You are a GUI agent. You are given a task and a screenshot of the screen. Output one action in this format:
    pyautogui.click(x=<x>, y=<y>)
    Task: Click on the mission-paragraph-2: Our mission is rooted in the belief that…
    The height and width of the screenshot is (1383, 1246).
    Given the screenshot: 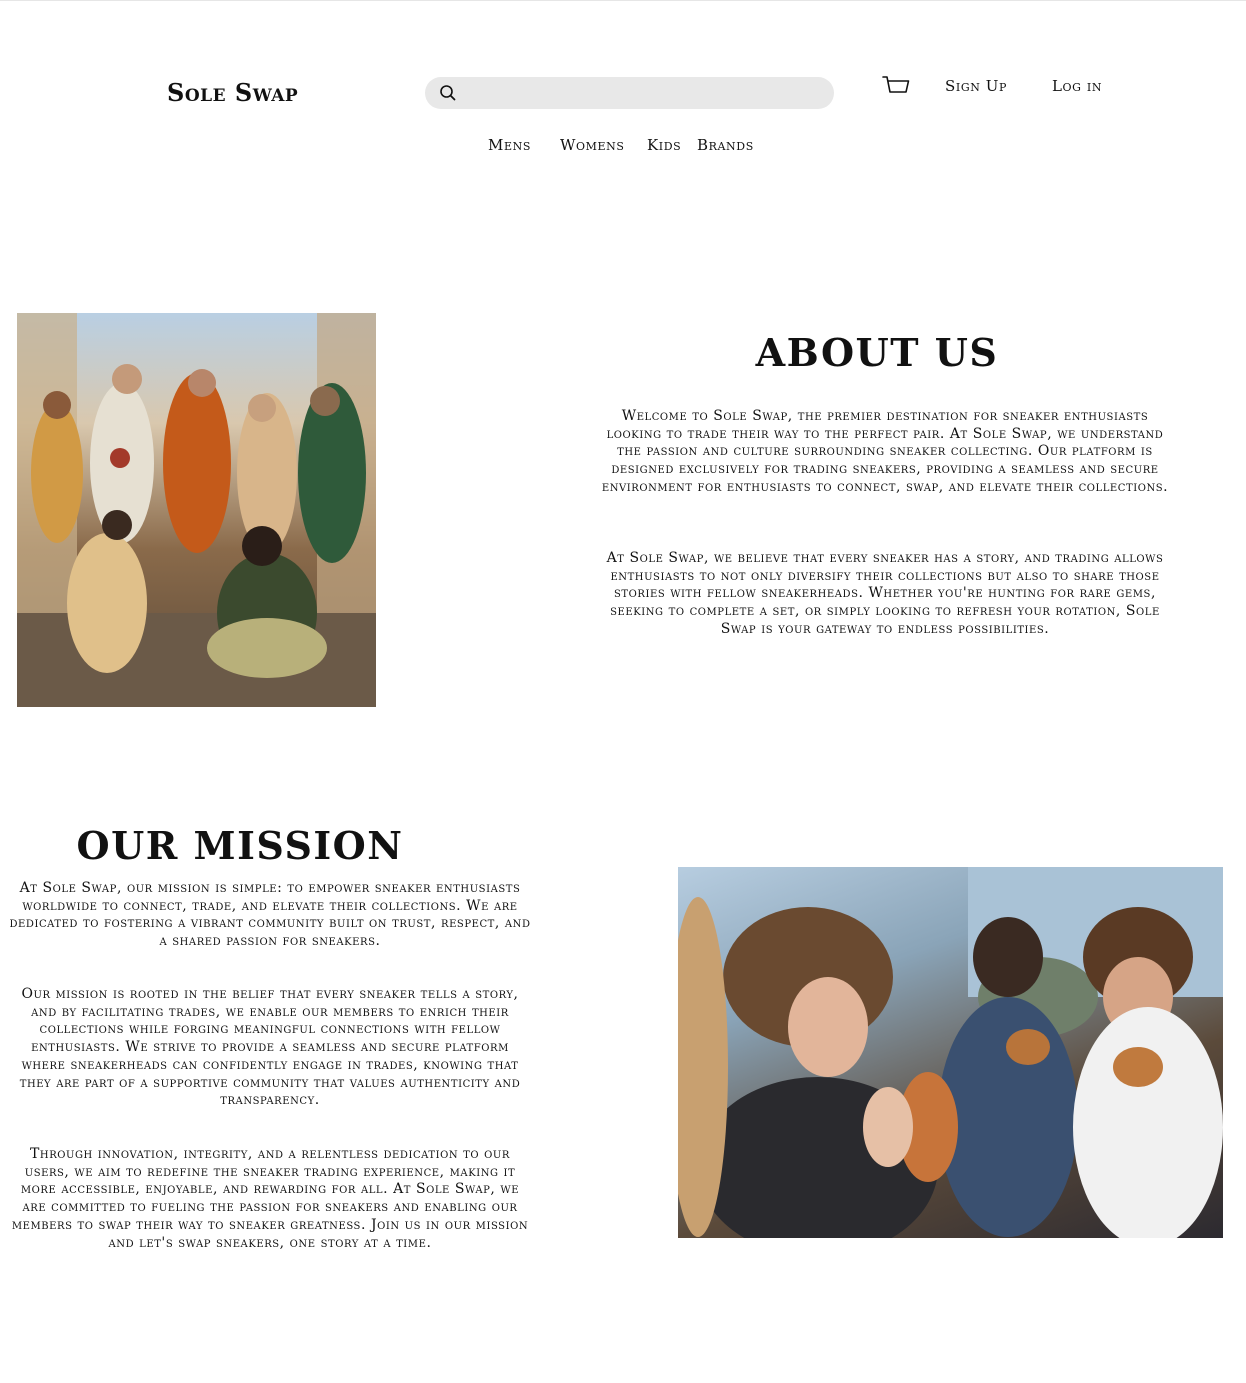 What is the action you would take?
    pyautogui.click(x=270, y=1047)
    